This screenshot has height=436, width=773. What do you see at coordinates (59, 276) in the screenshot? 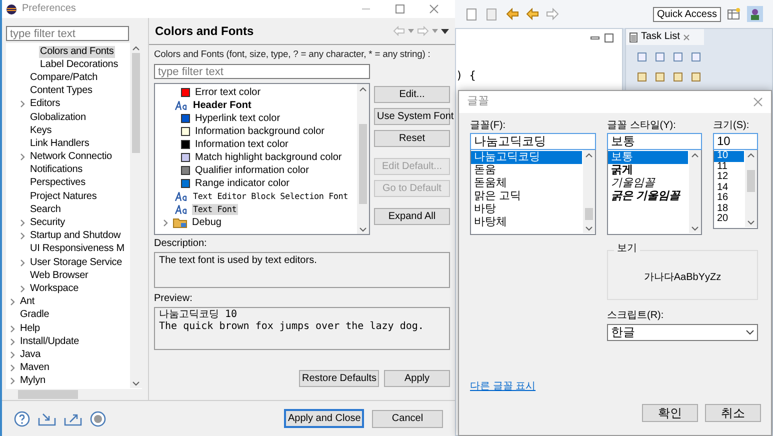
I see `tree-item: Web Browser` at bounding box center [59, 276].